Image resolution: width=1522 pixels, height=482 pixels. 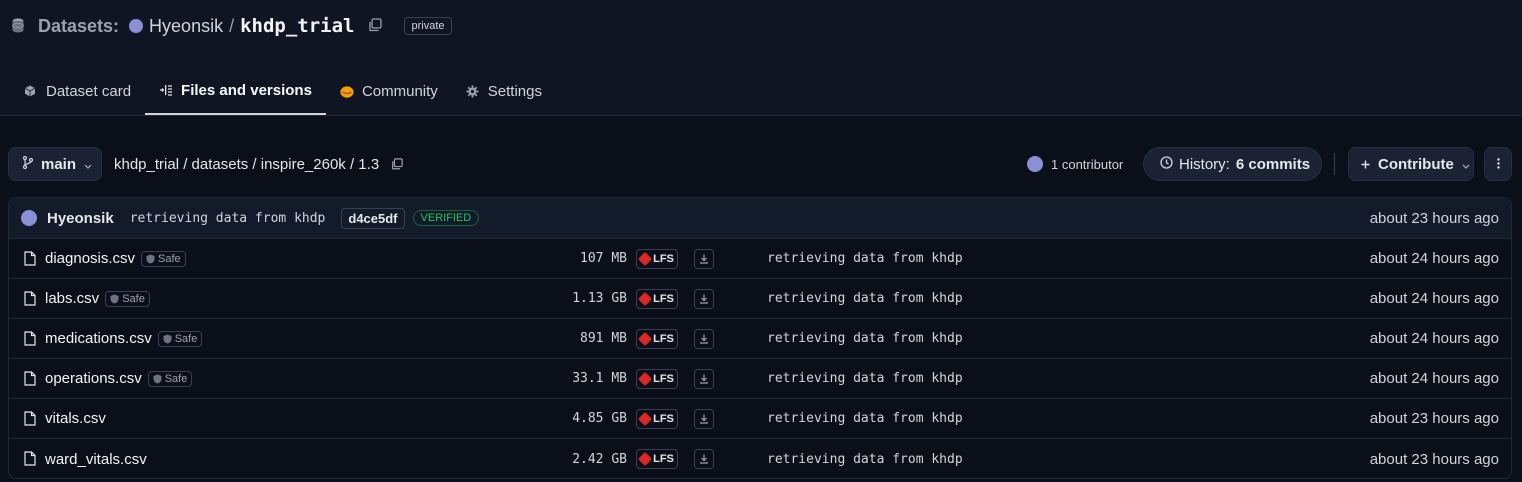 What do you see at coordinates (1204, 164) in the screenshot?
I see `history-label: History:` at bounding box center [1204, 164].